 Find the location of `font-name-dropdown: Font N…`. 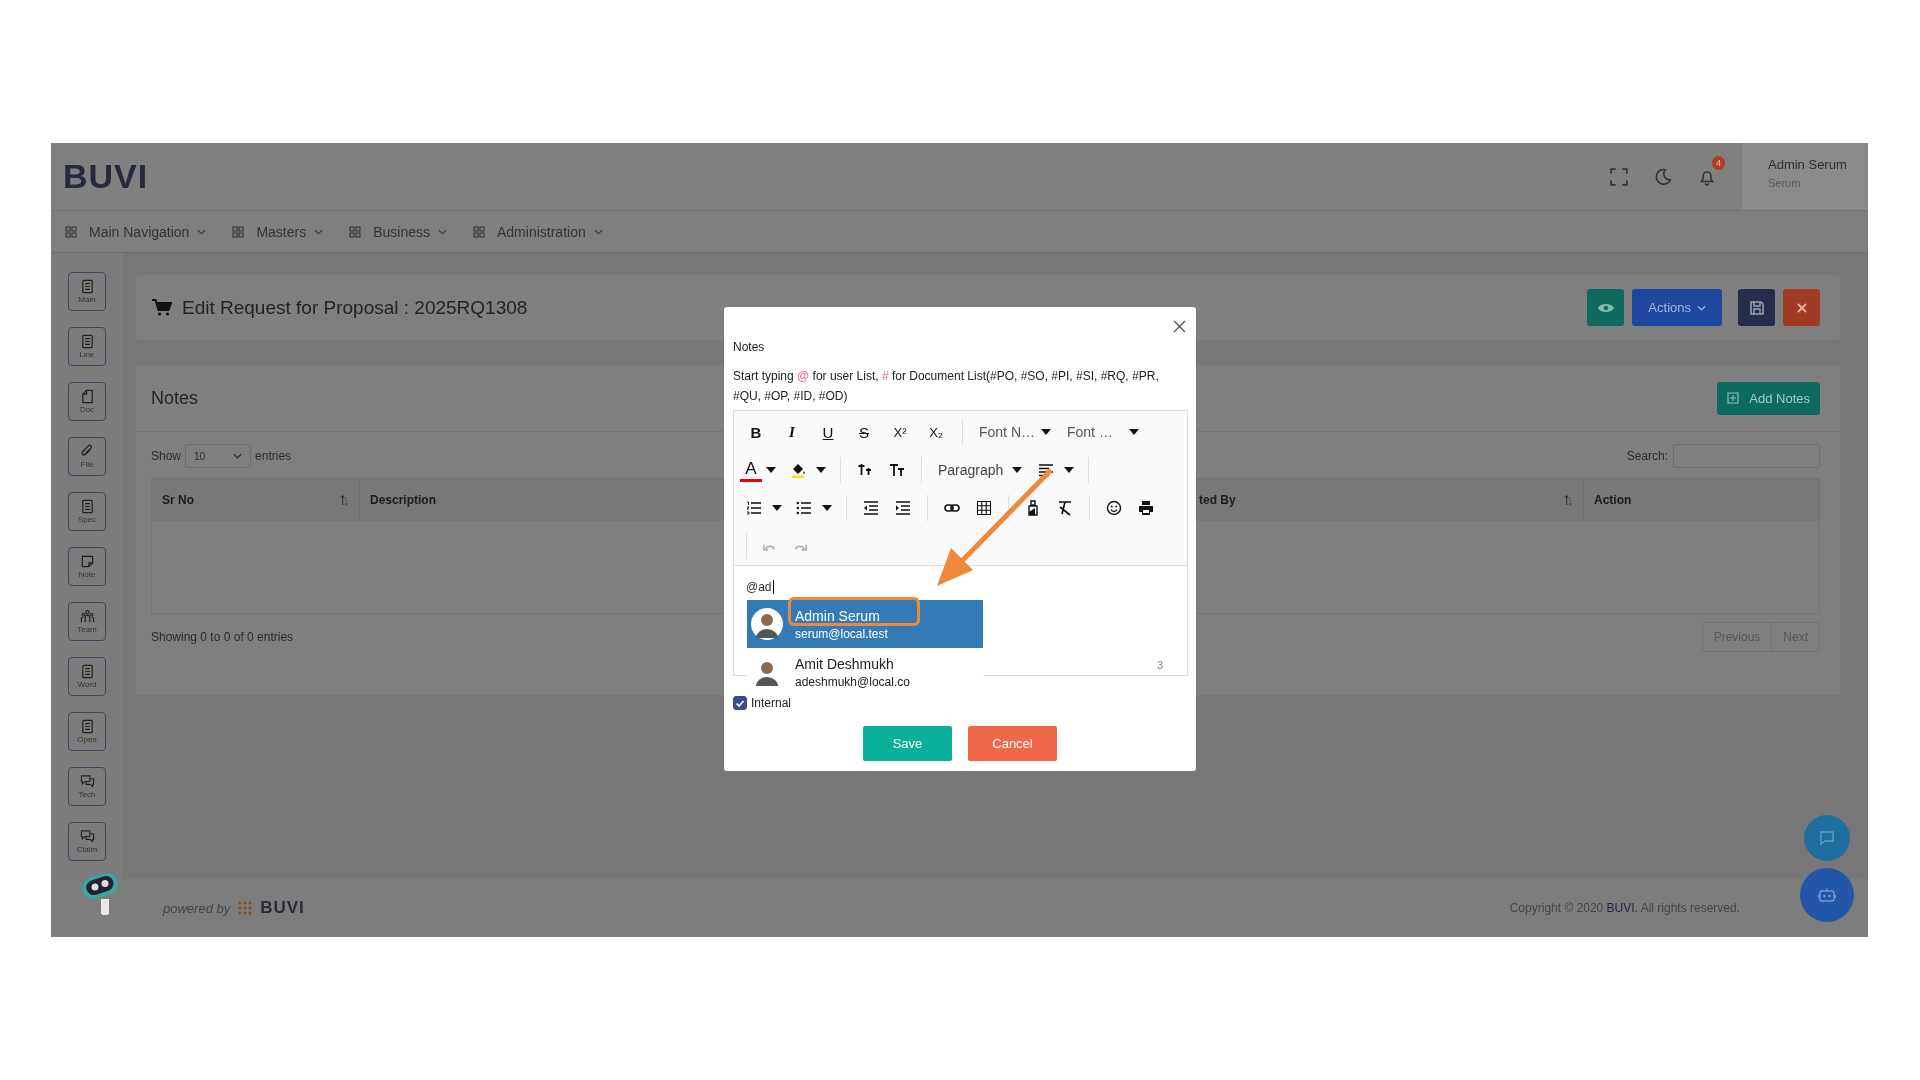

font-name-dropdown: Font N… is located at coordinates (1015, 432).